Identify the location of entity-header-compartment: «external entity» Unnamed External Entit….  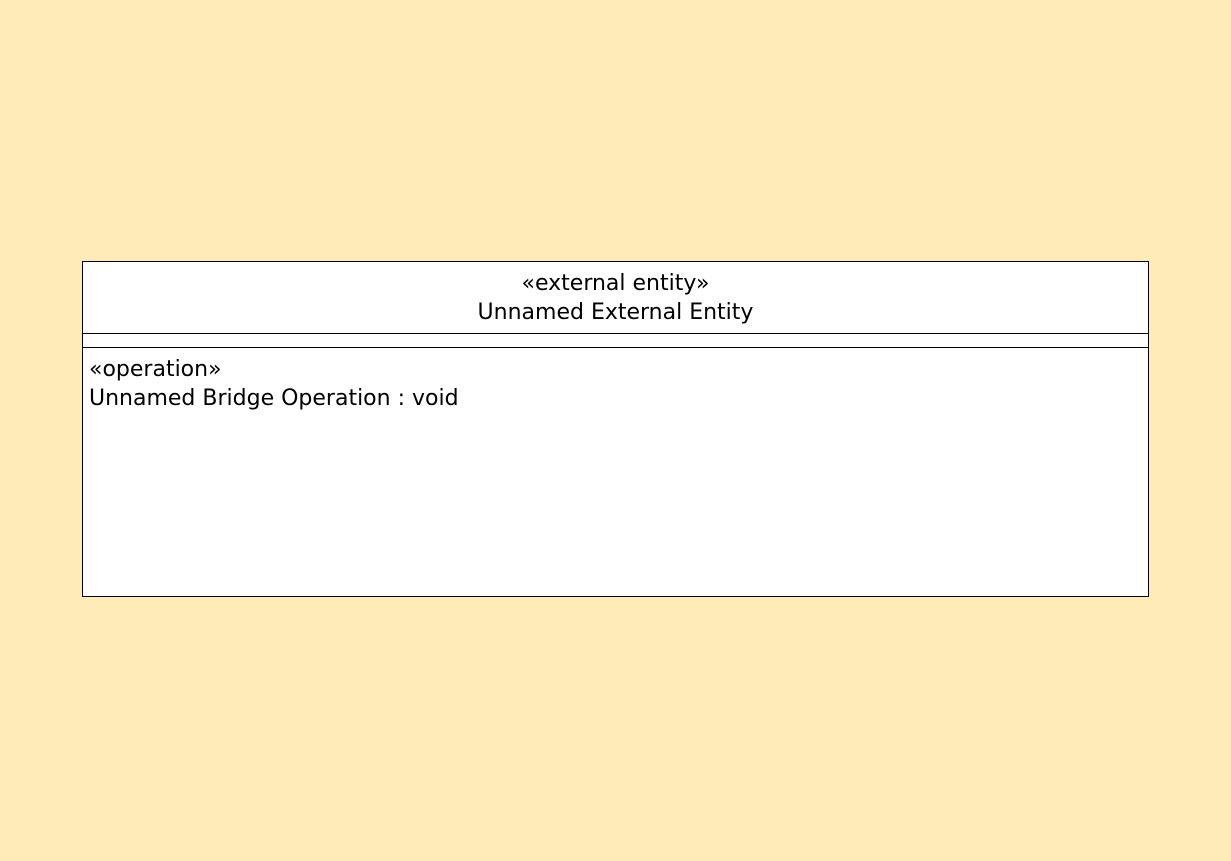
(615, 298).